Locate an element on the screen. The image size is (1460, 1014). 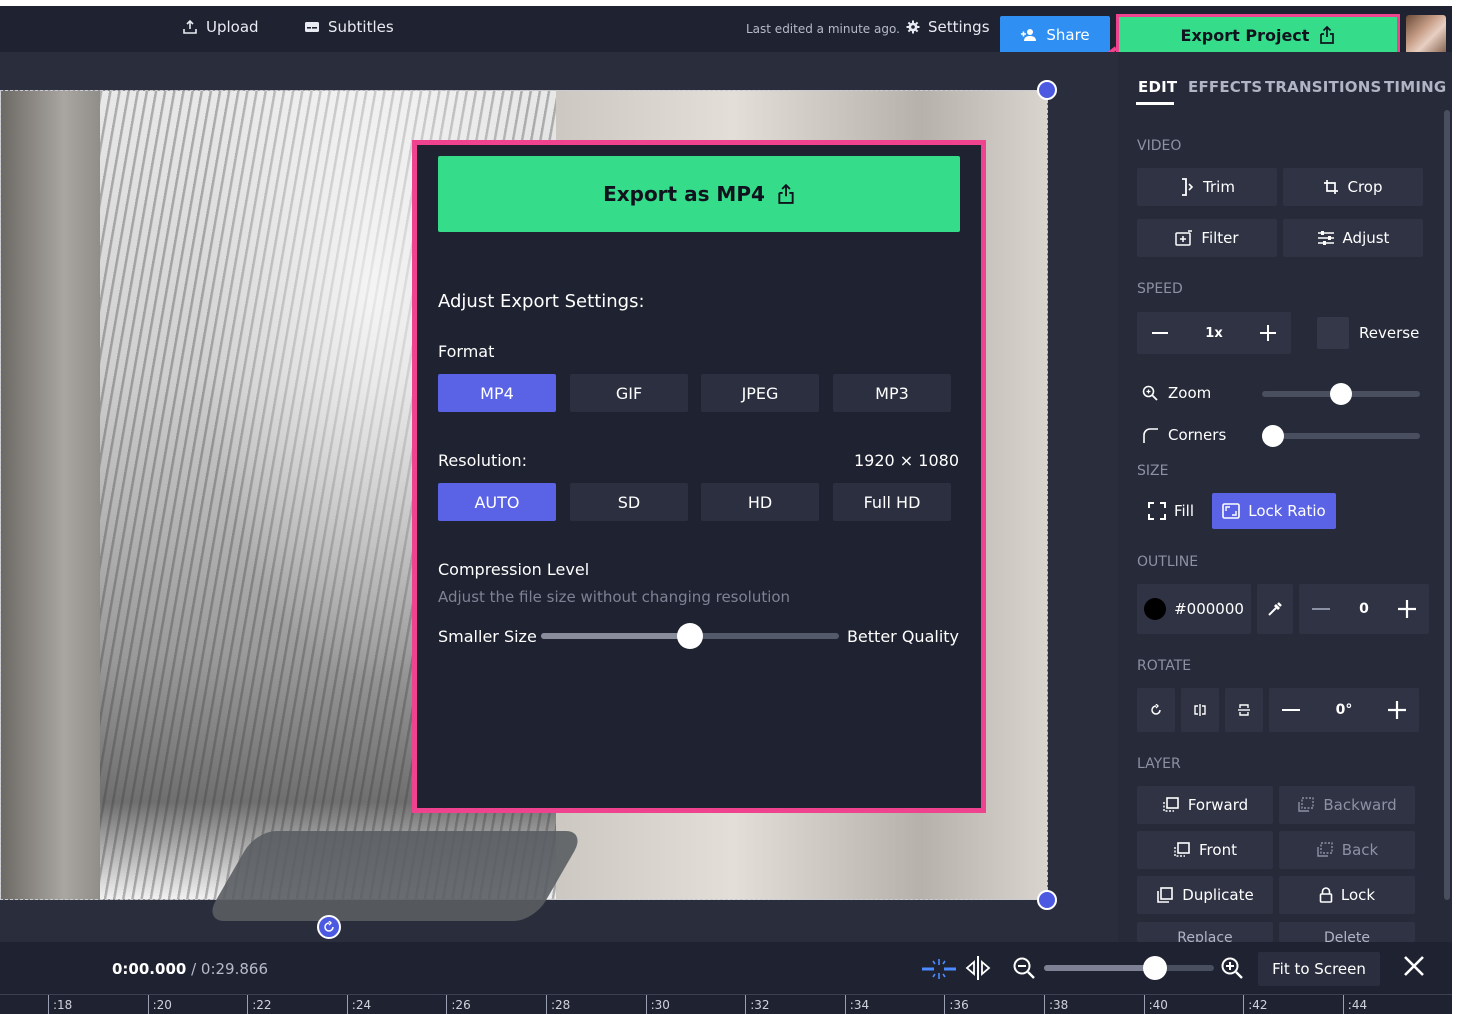
rotate-handle is located at coordinates (329, 927).